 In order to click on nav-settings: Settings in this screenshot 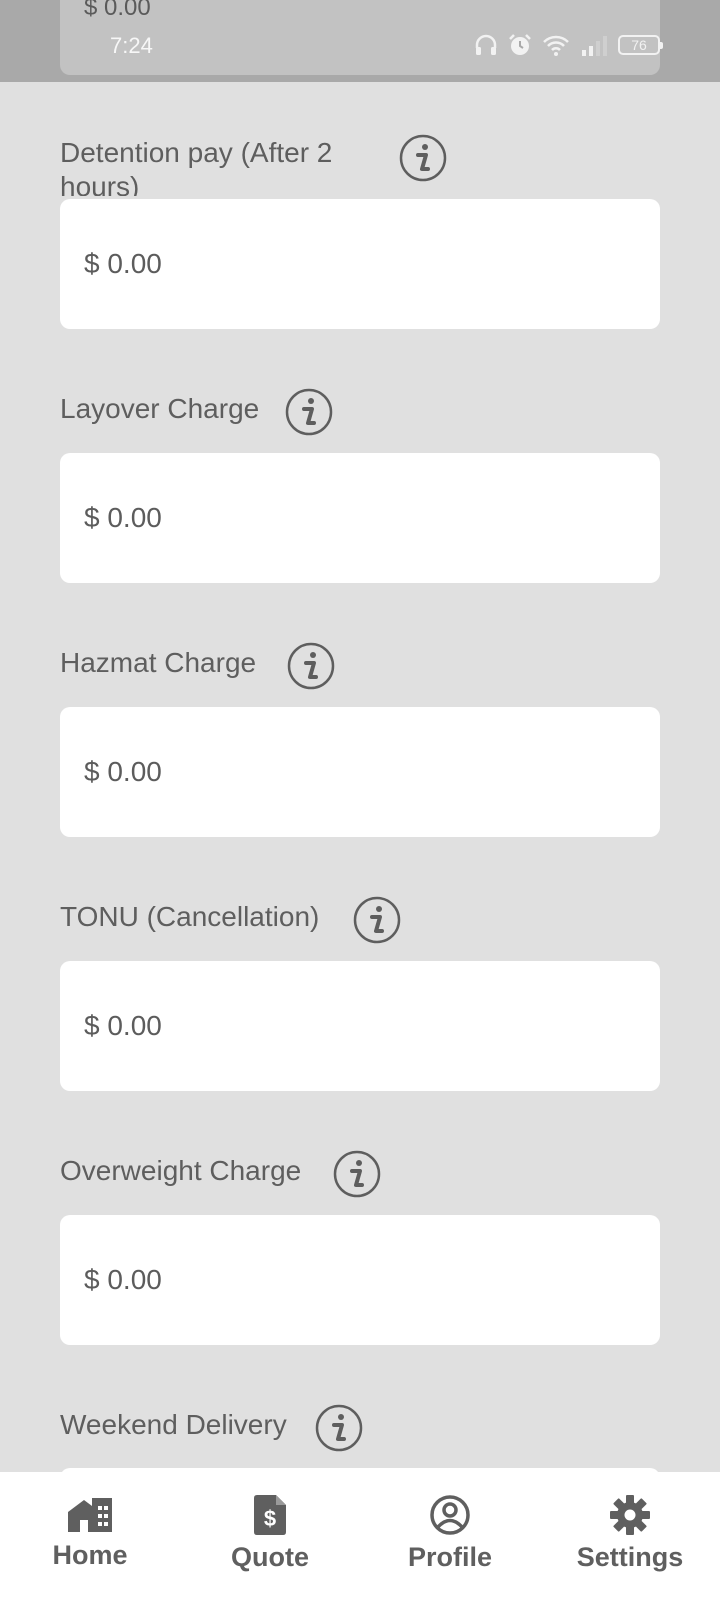, I will do `click(630, 1542)`.